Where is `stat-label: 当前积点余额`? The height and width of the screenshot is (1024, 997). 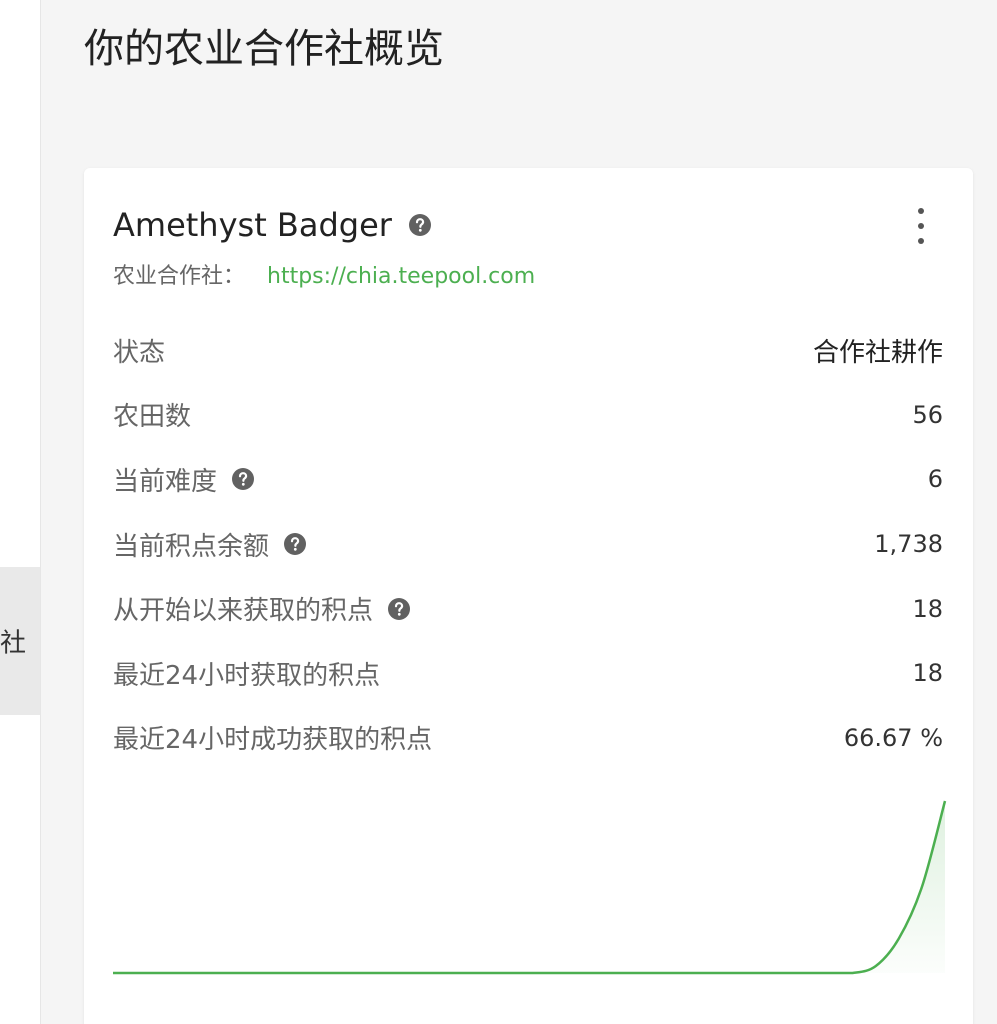 stat-label: 当前积点余额 is located at coordinates (191, 546).